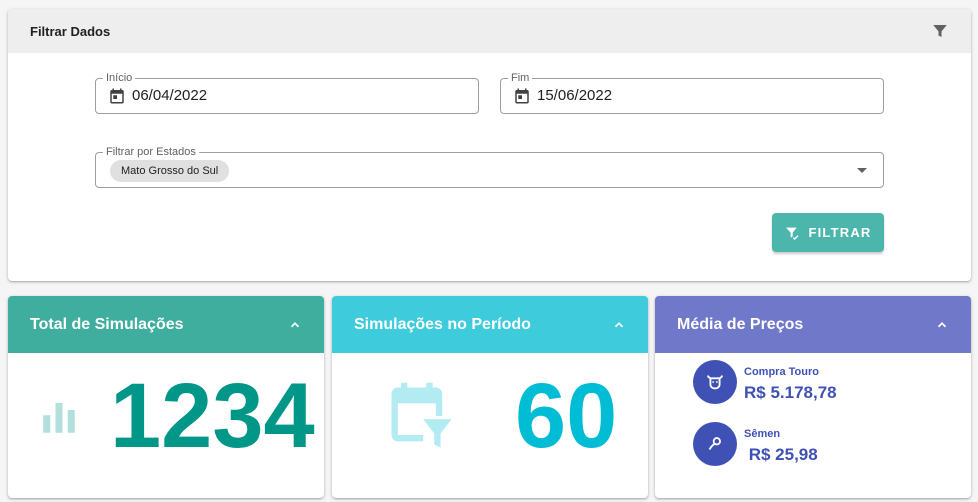  I want to click on states-select: Filtrar por Estados Mato Grosso do Sul, so click(489, 166).